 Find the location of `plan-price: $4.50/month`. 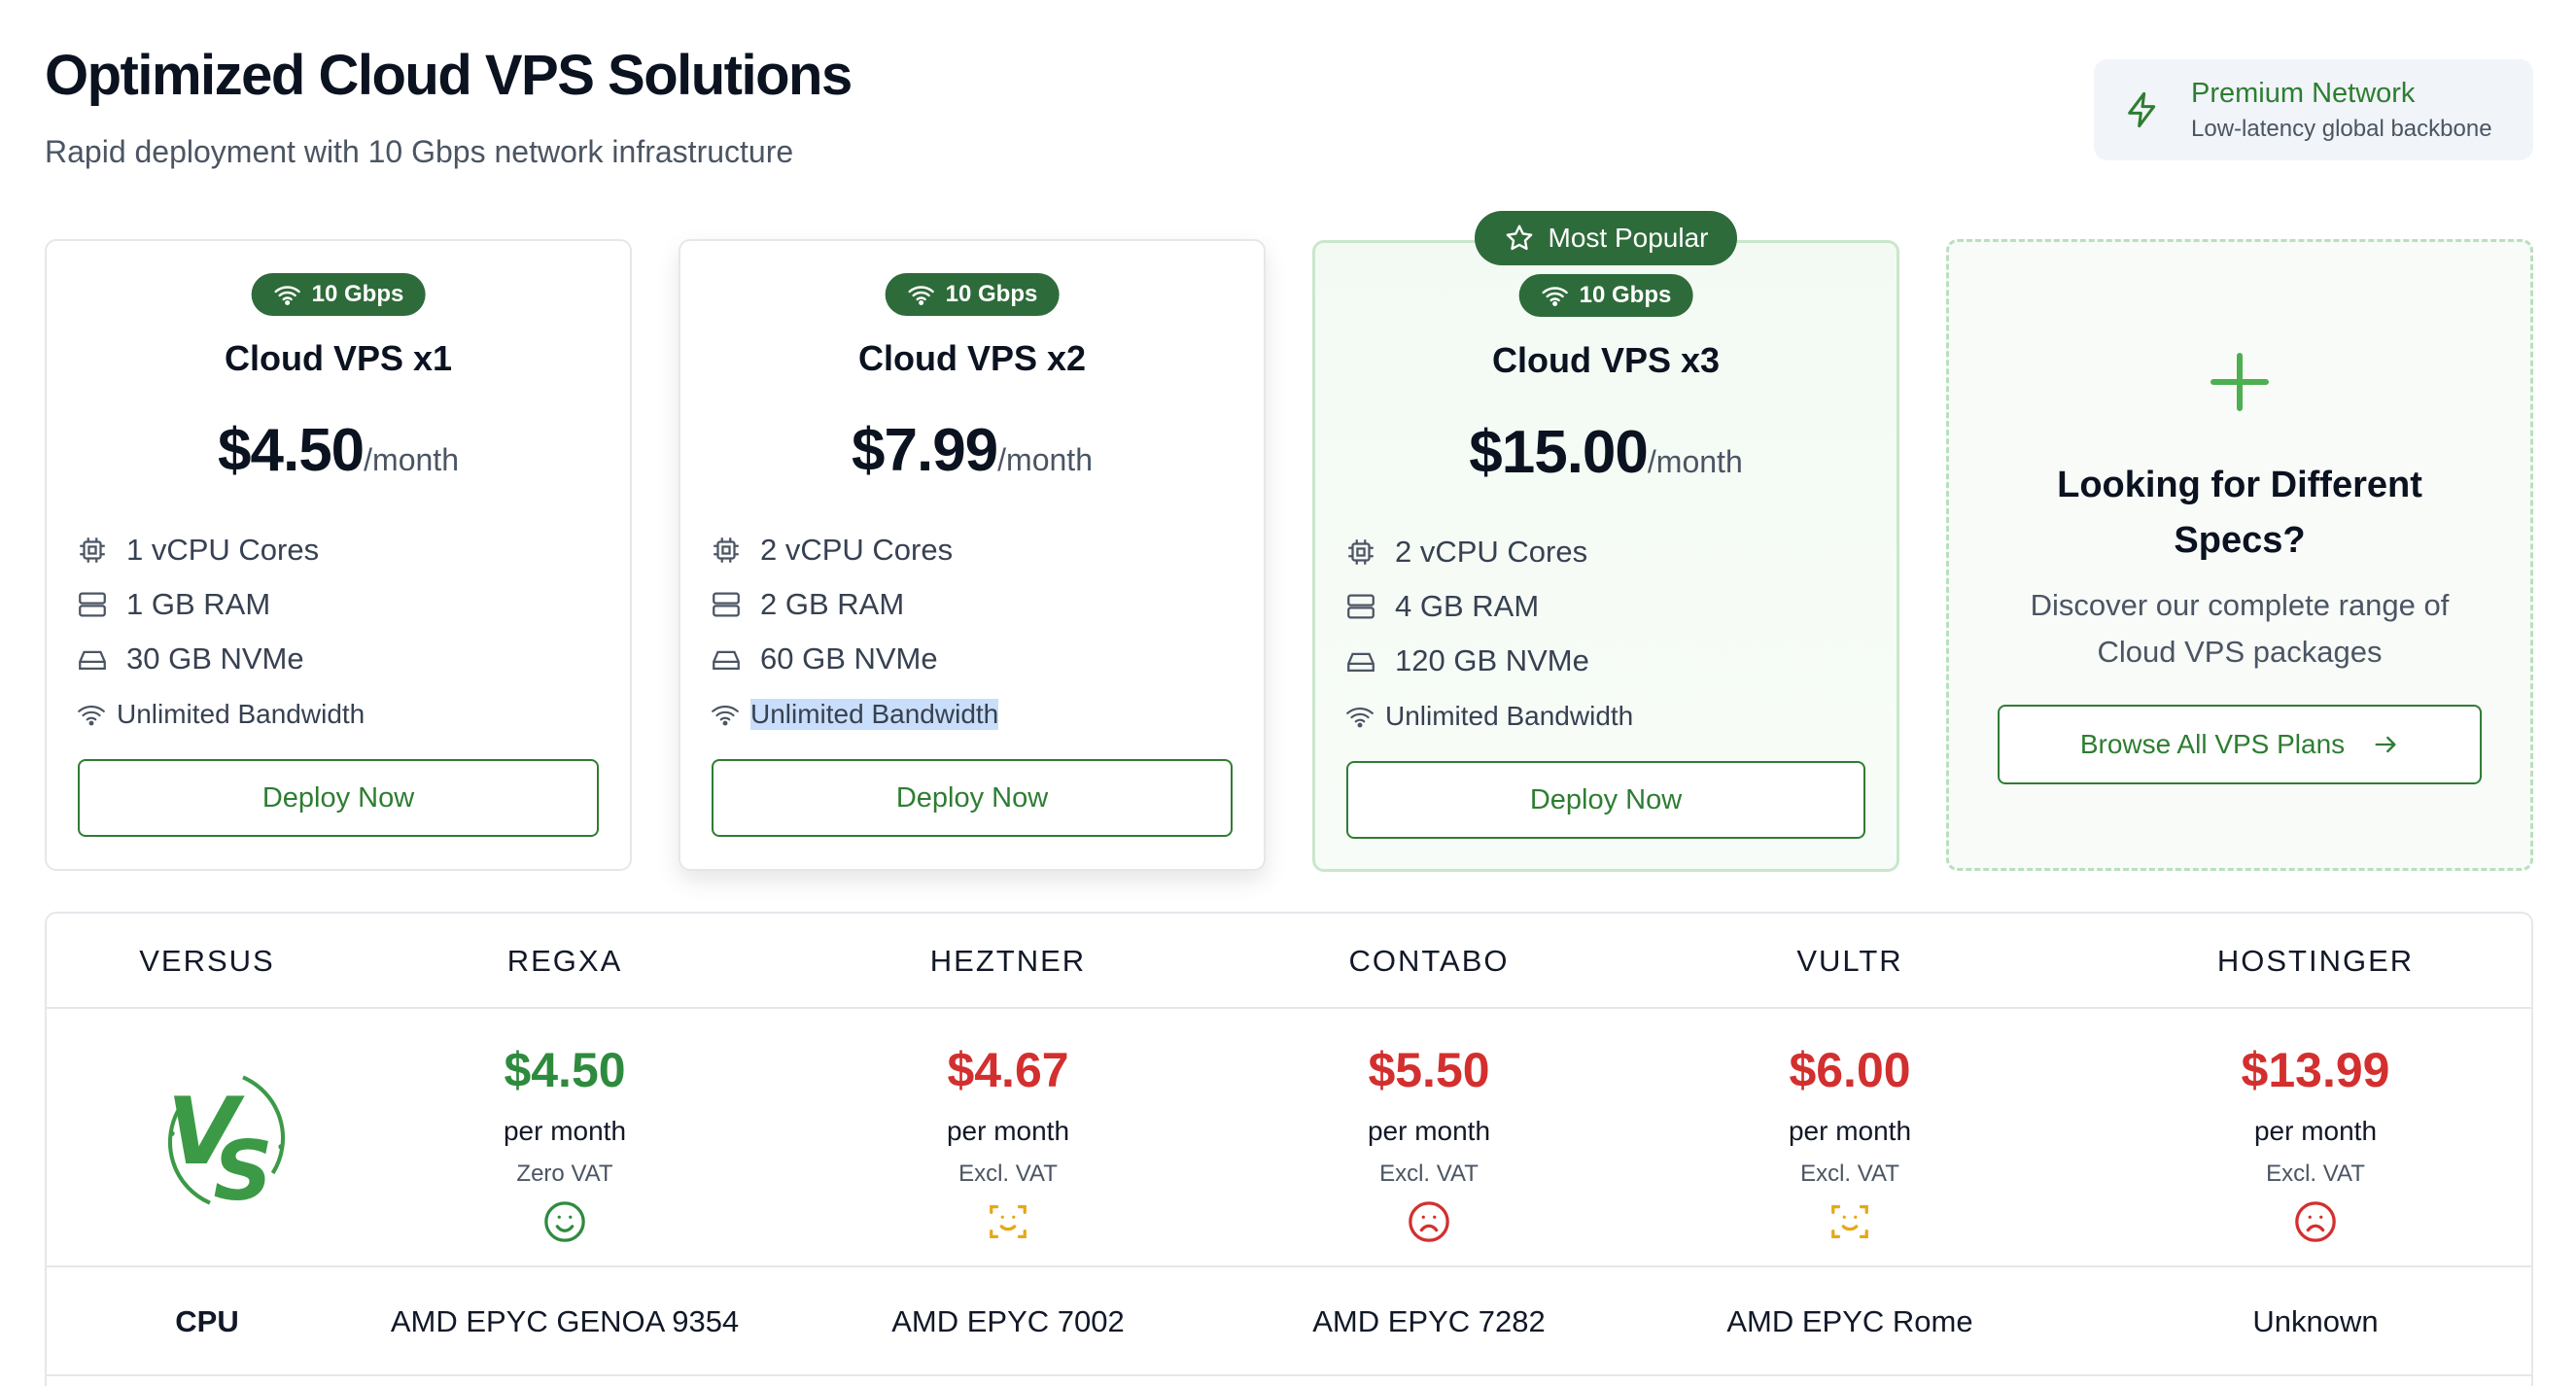

plan-price: $4.50/month is located at coordinates (339, 450).